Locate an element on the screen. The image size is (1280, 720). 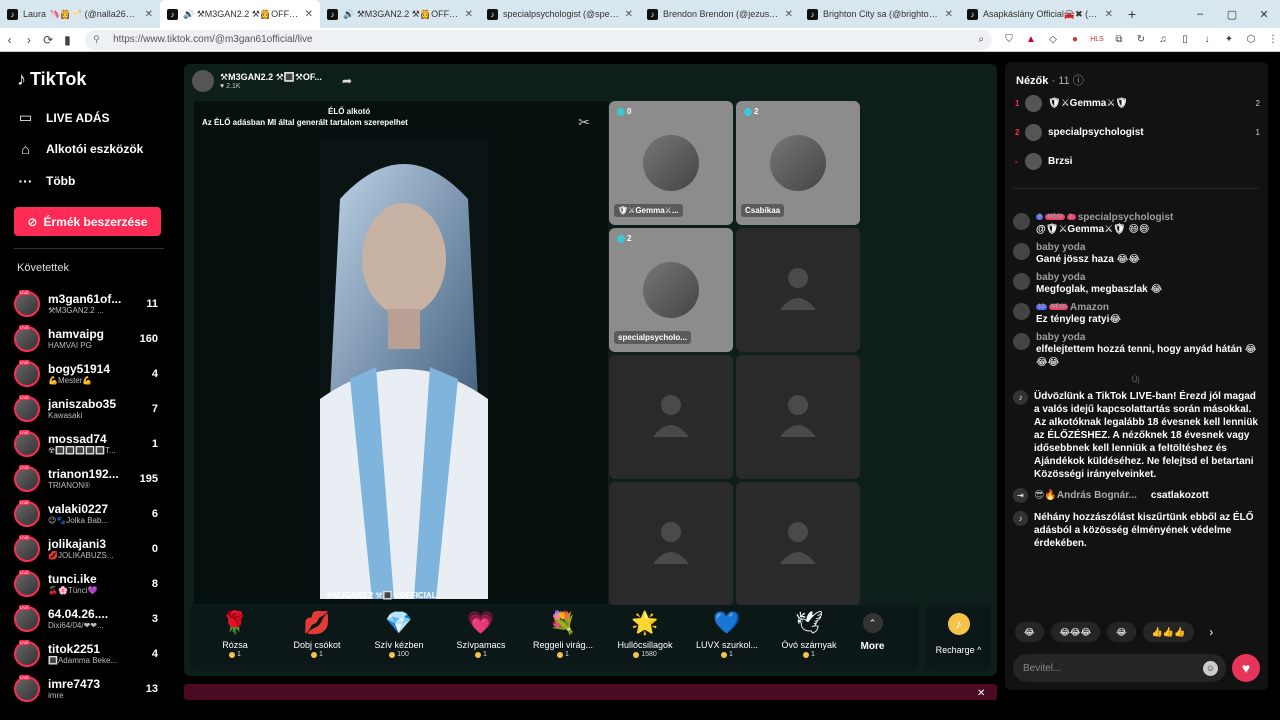
top-viewer-row: 2 specialpsychologist 1 is located at coordinates (1137, 132).